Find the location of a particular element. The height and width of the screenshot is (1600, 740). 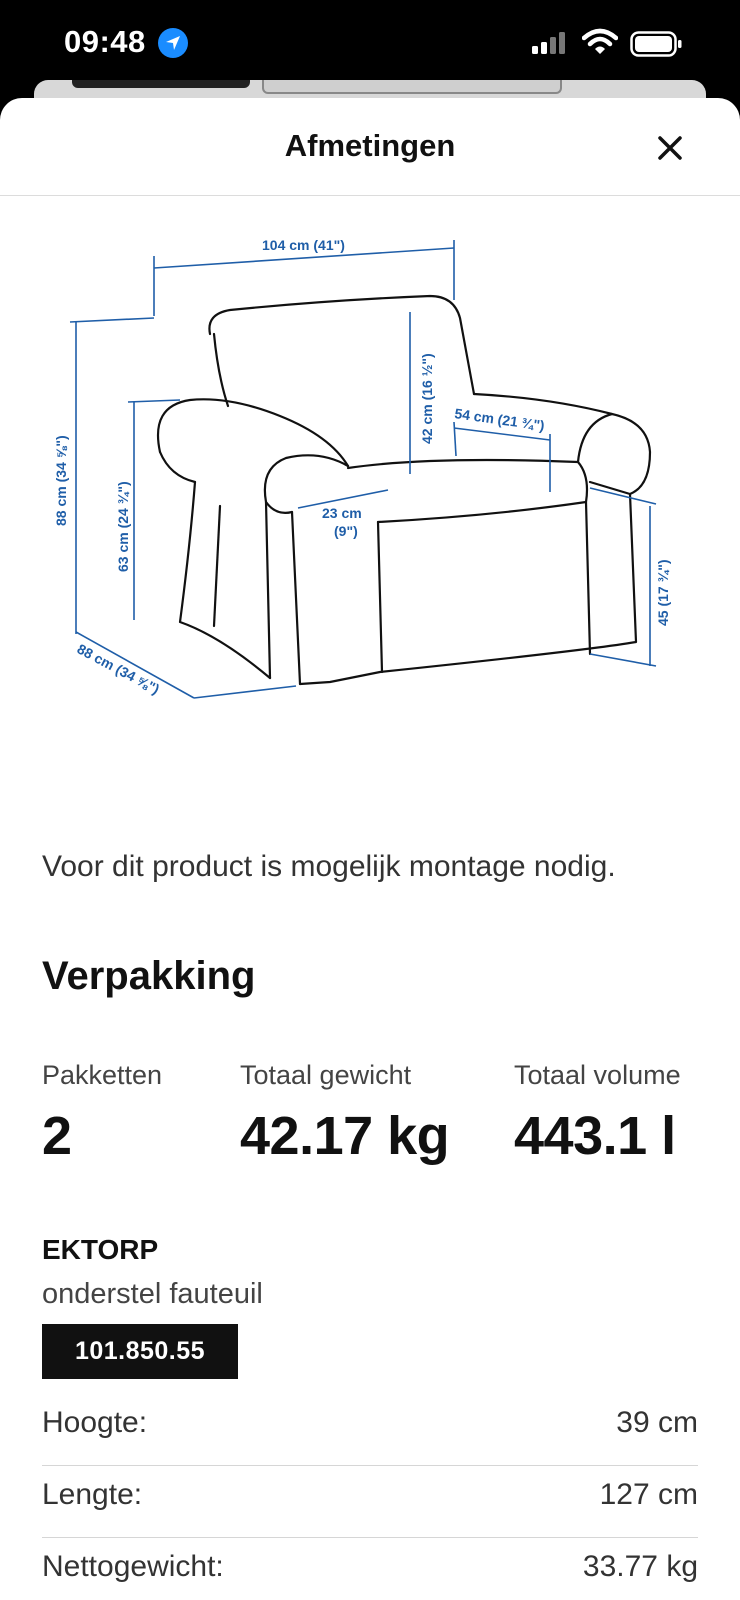

background-tab-outline is located at coordinates (412, 87).